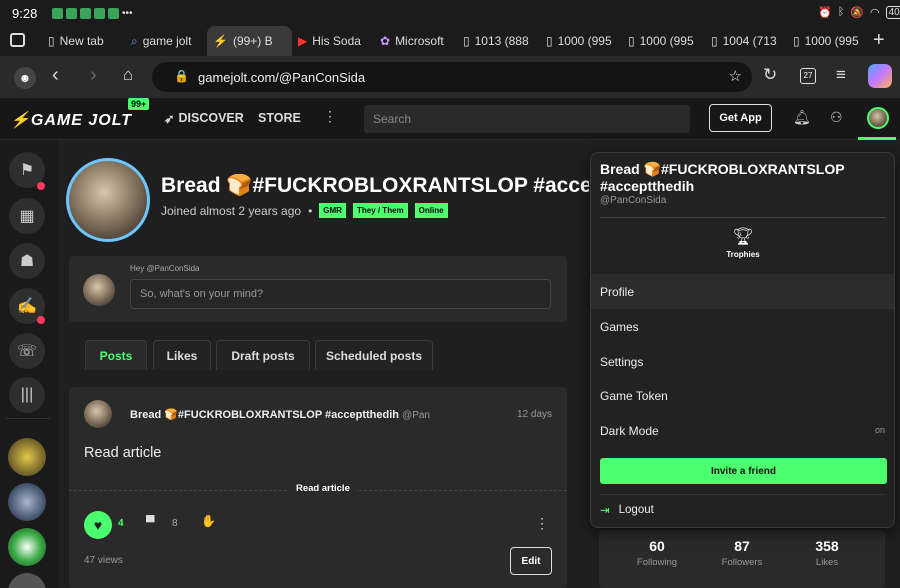 The height and width of the screenshot is (588, 900). What do you see at coordinates (742, 361) in the screenshot?
I see `menu-item-settings: Settings` at bounding box center [742, 361].